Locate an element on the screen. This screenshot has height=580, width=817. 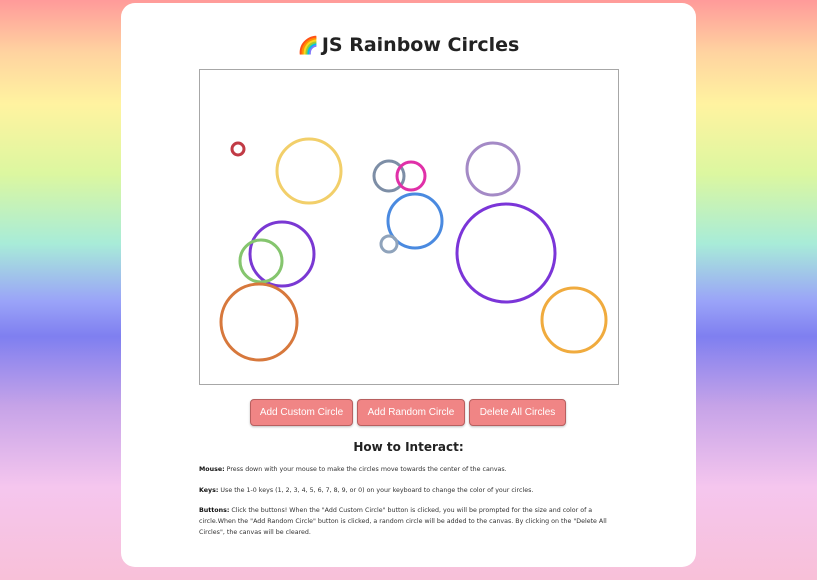
rainbow-icon: 🌈 is located at coordinates (308, 46).